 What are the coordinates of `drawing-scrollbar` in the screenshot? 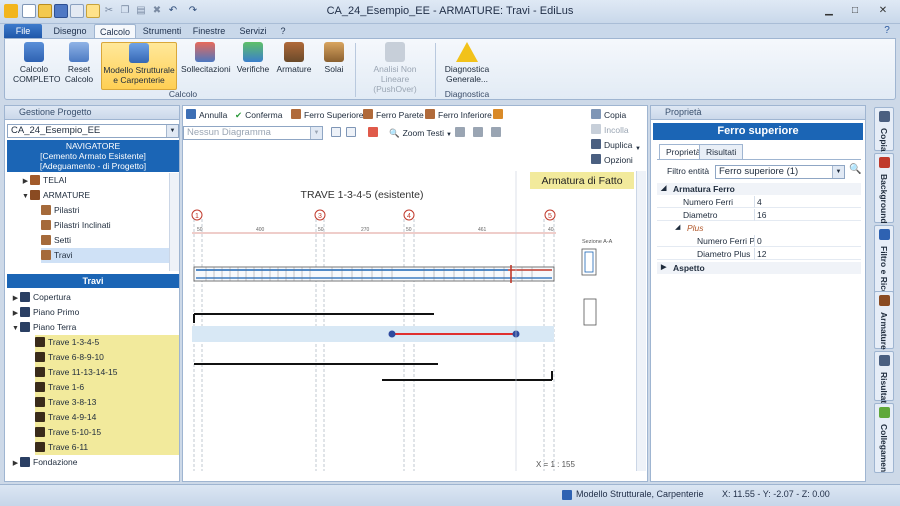 It's located at (641, 321).